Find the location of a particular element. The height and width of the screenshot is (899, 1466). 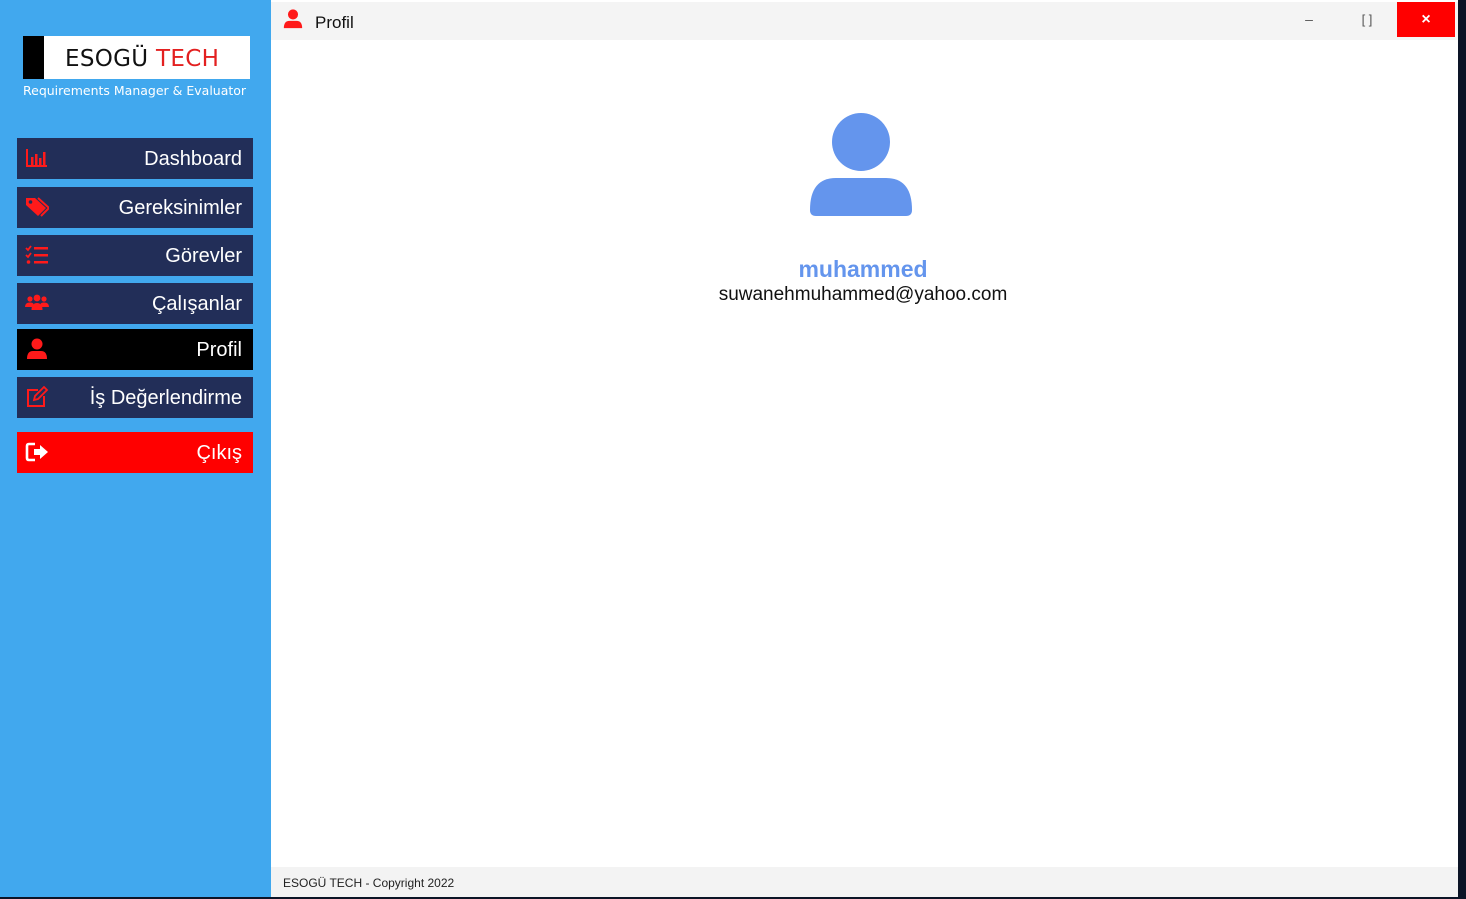

app-subtitle: Requirements Manager & Evaluator is located at coordinates (135, 90).